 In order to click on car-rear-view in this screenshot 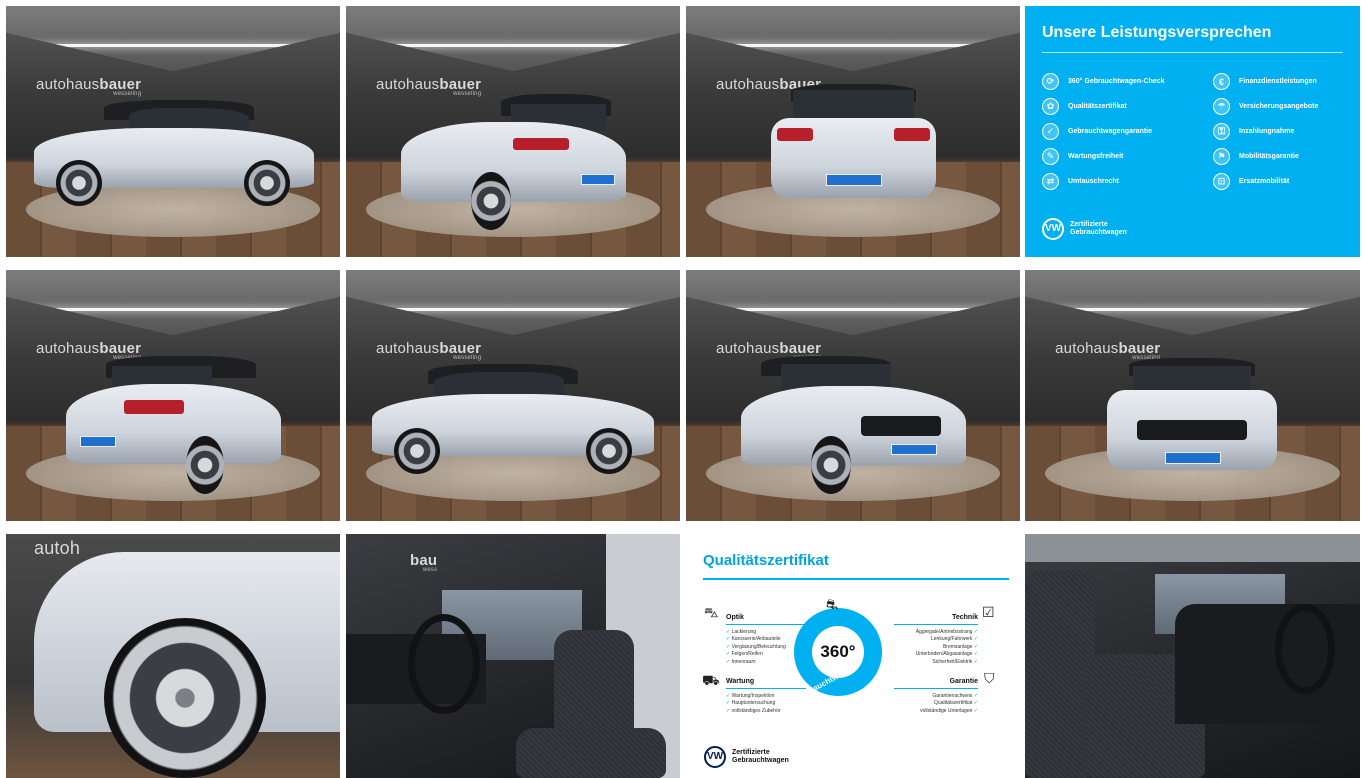, I will do `click(853, 151)`.